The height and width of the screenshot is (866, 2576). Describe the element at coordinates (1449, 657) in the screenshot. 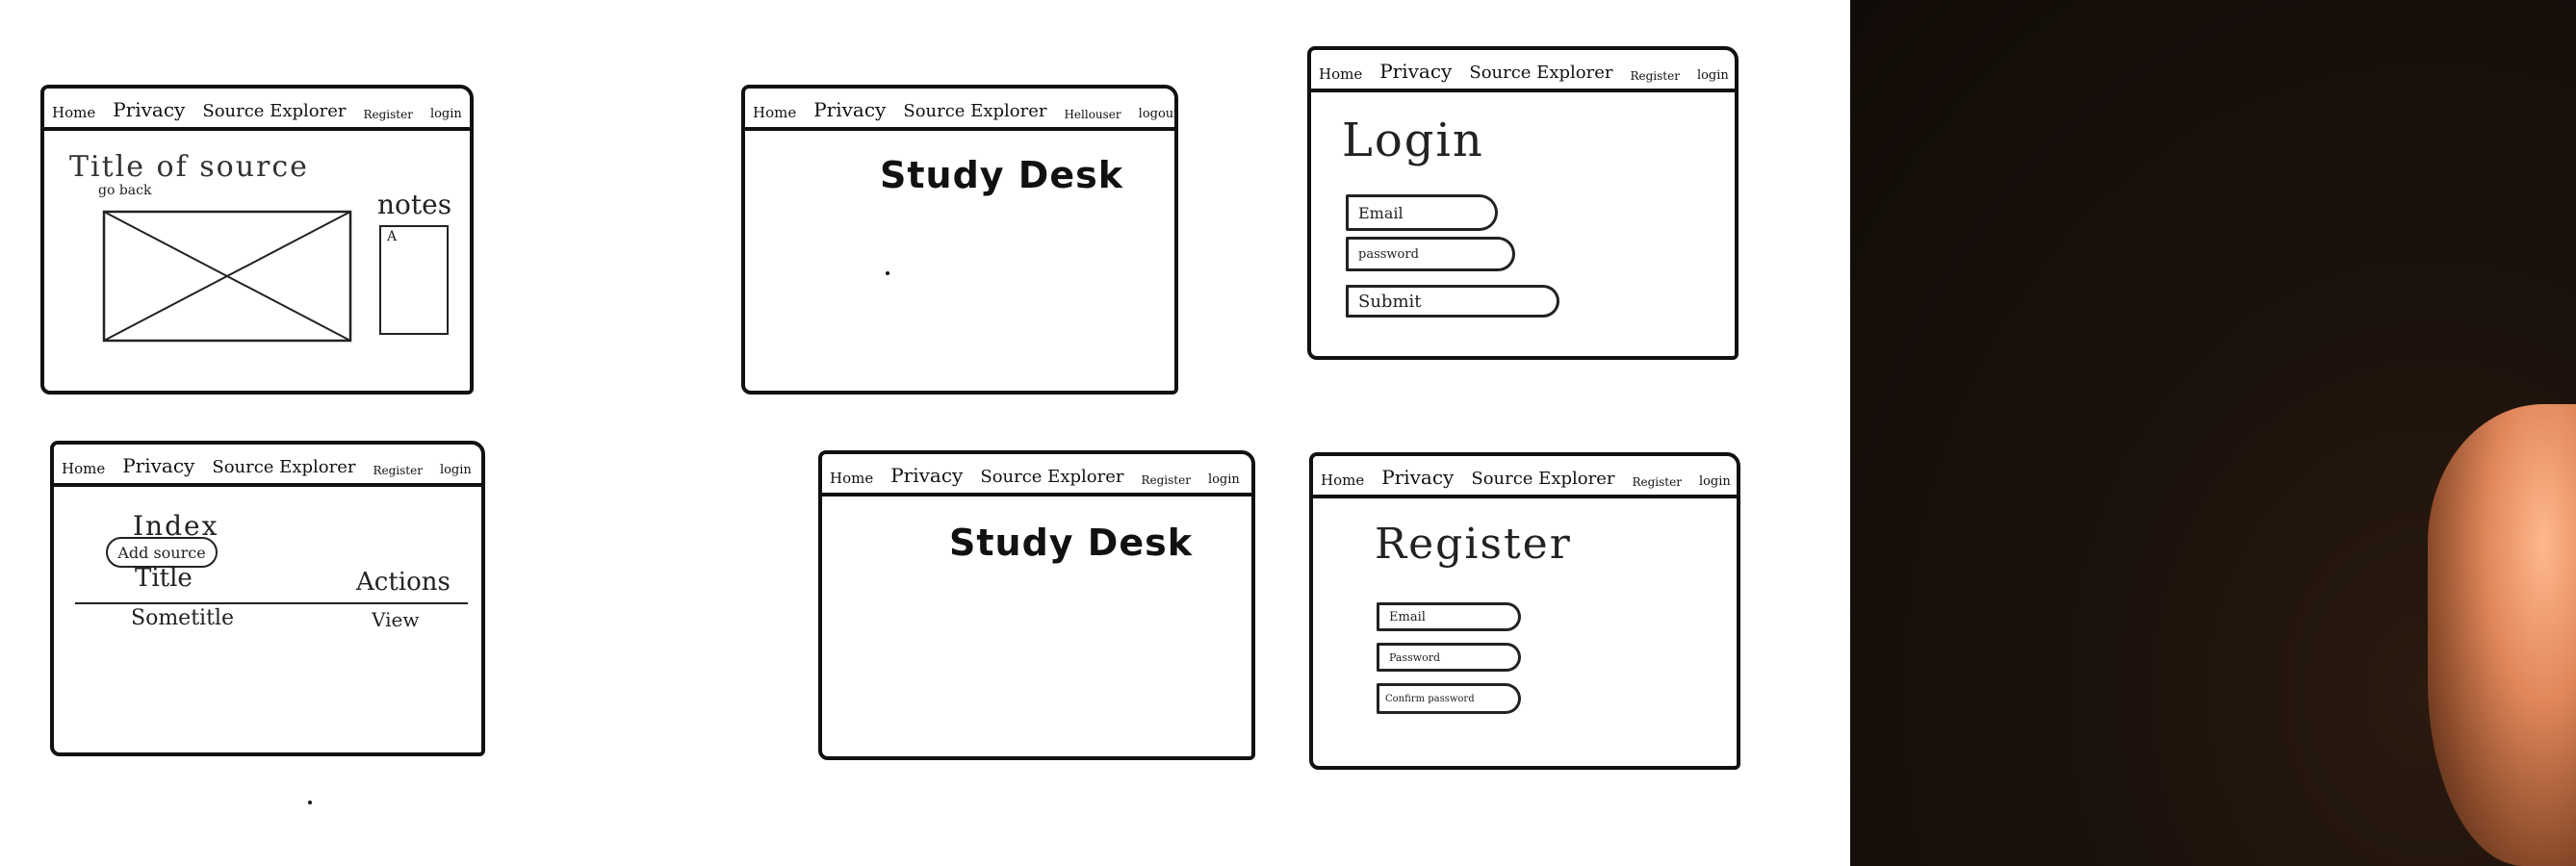

I see `password-field: Password` at that location.